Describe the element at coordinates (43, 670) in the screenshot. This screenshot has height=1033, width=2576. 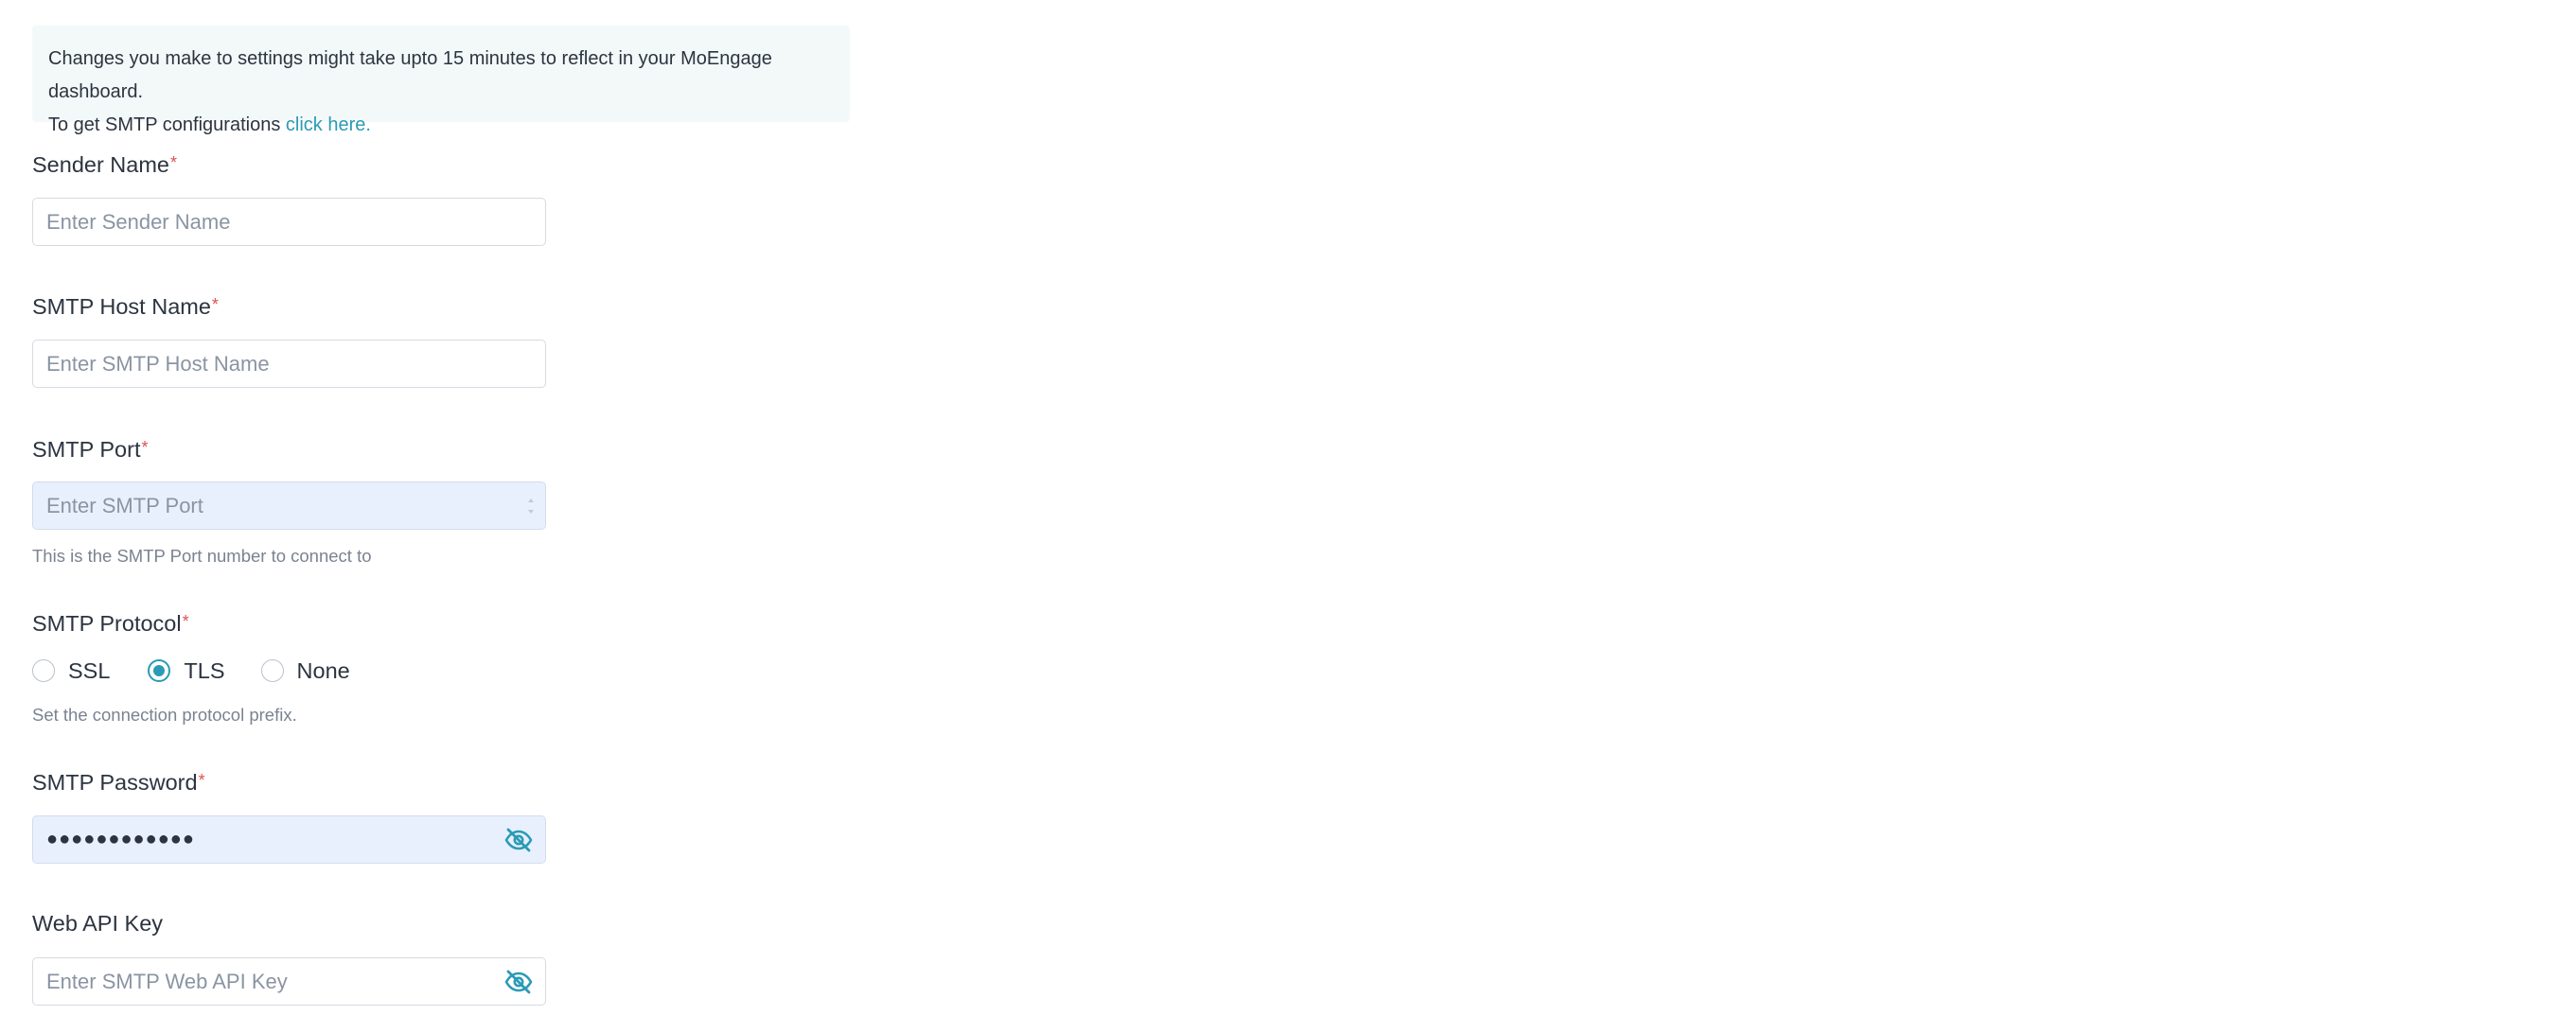
I see `radio-circle-ssl` at that location.